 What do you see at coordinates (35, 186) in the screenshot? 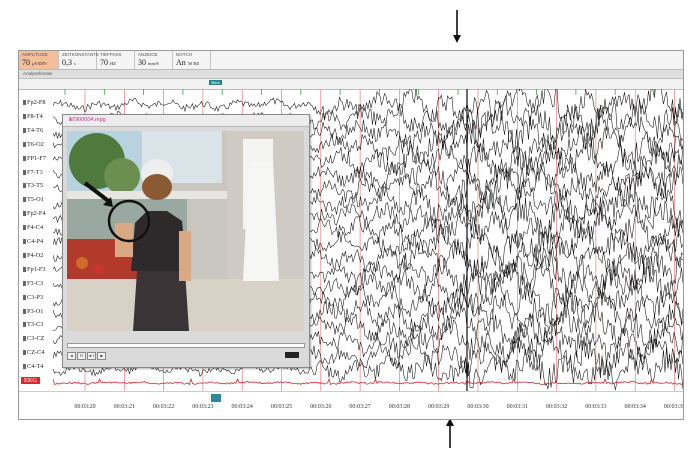
I see `channel-name: T3-T5` at bounding box center [35, 186].